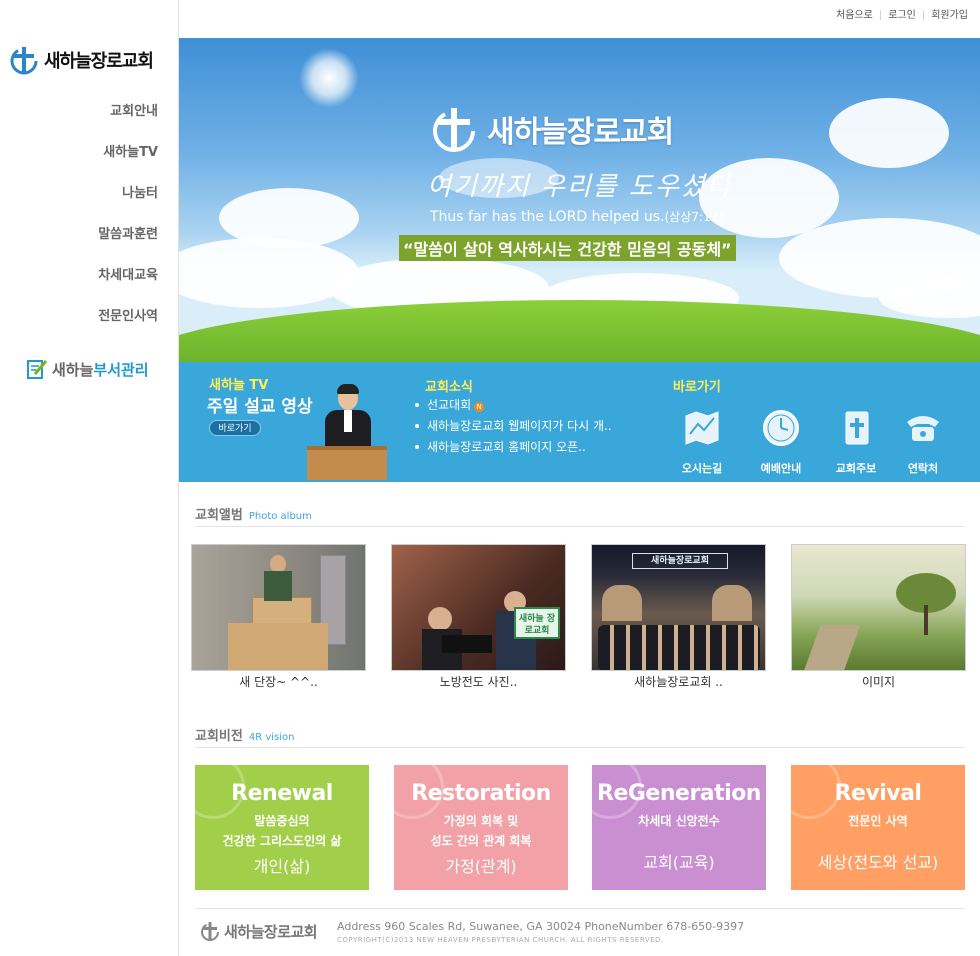  What do you see at coordinates (73, 369) in the screenshot?
I see `dept-label-a: 새하늘` at bounding box center [73, 369].